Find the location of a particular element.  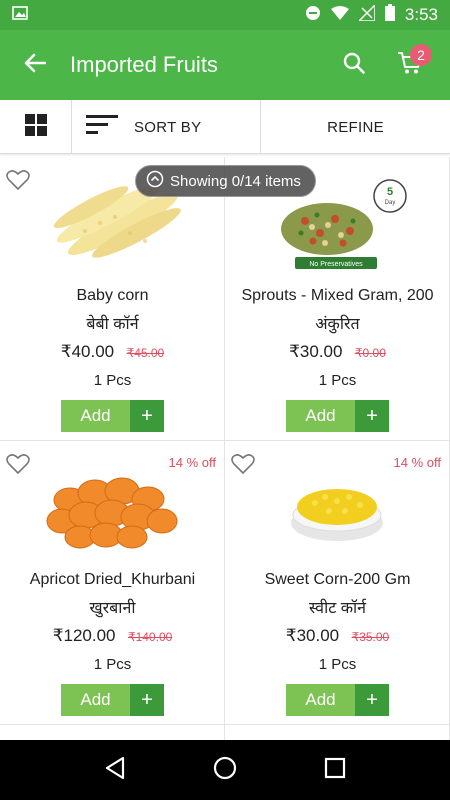

refine-button: REFINE is located at coordinates (355, 127).